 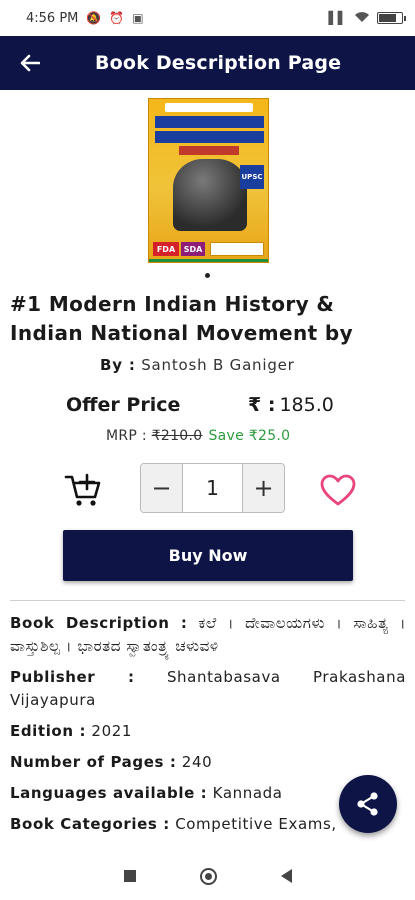 What do you see at coordinates (85, 18) in the screenshot?
I see `status-left: 4:56 PM 🔕 ⏰ ▣` at bounding box center [85, 18].